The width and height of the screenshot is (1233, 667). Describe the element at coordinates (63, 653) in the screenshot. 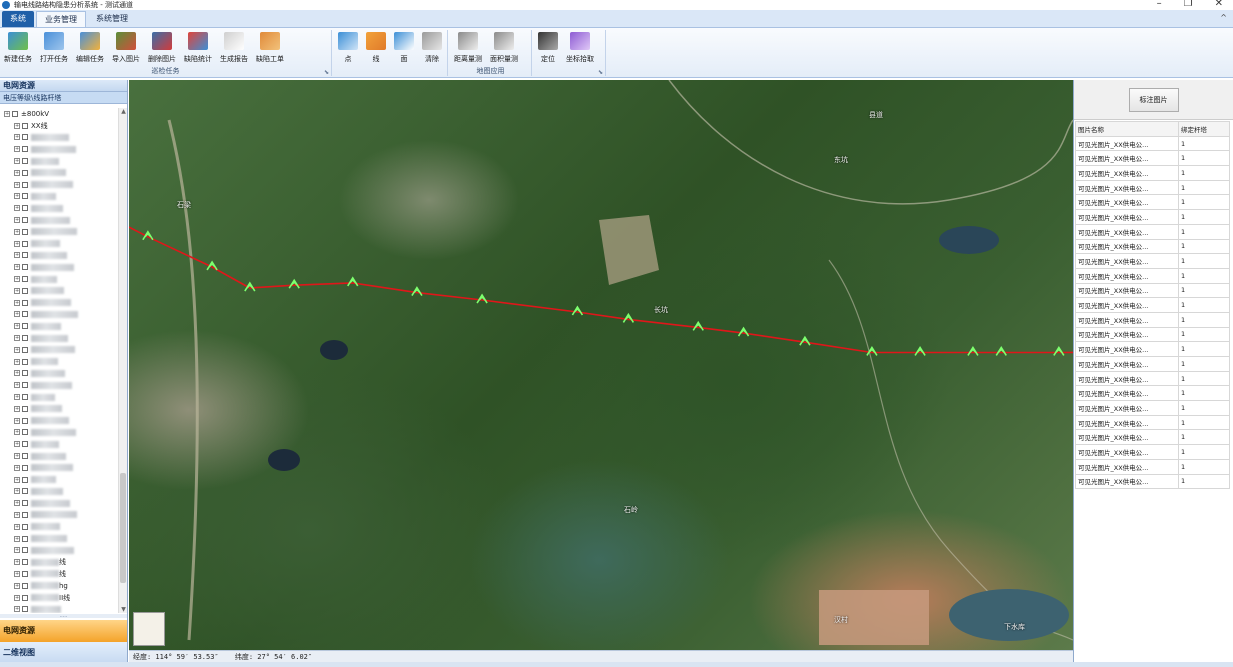

I see `tab-2d-view: 二维视图` at that location.